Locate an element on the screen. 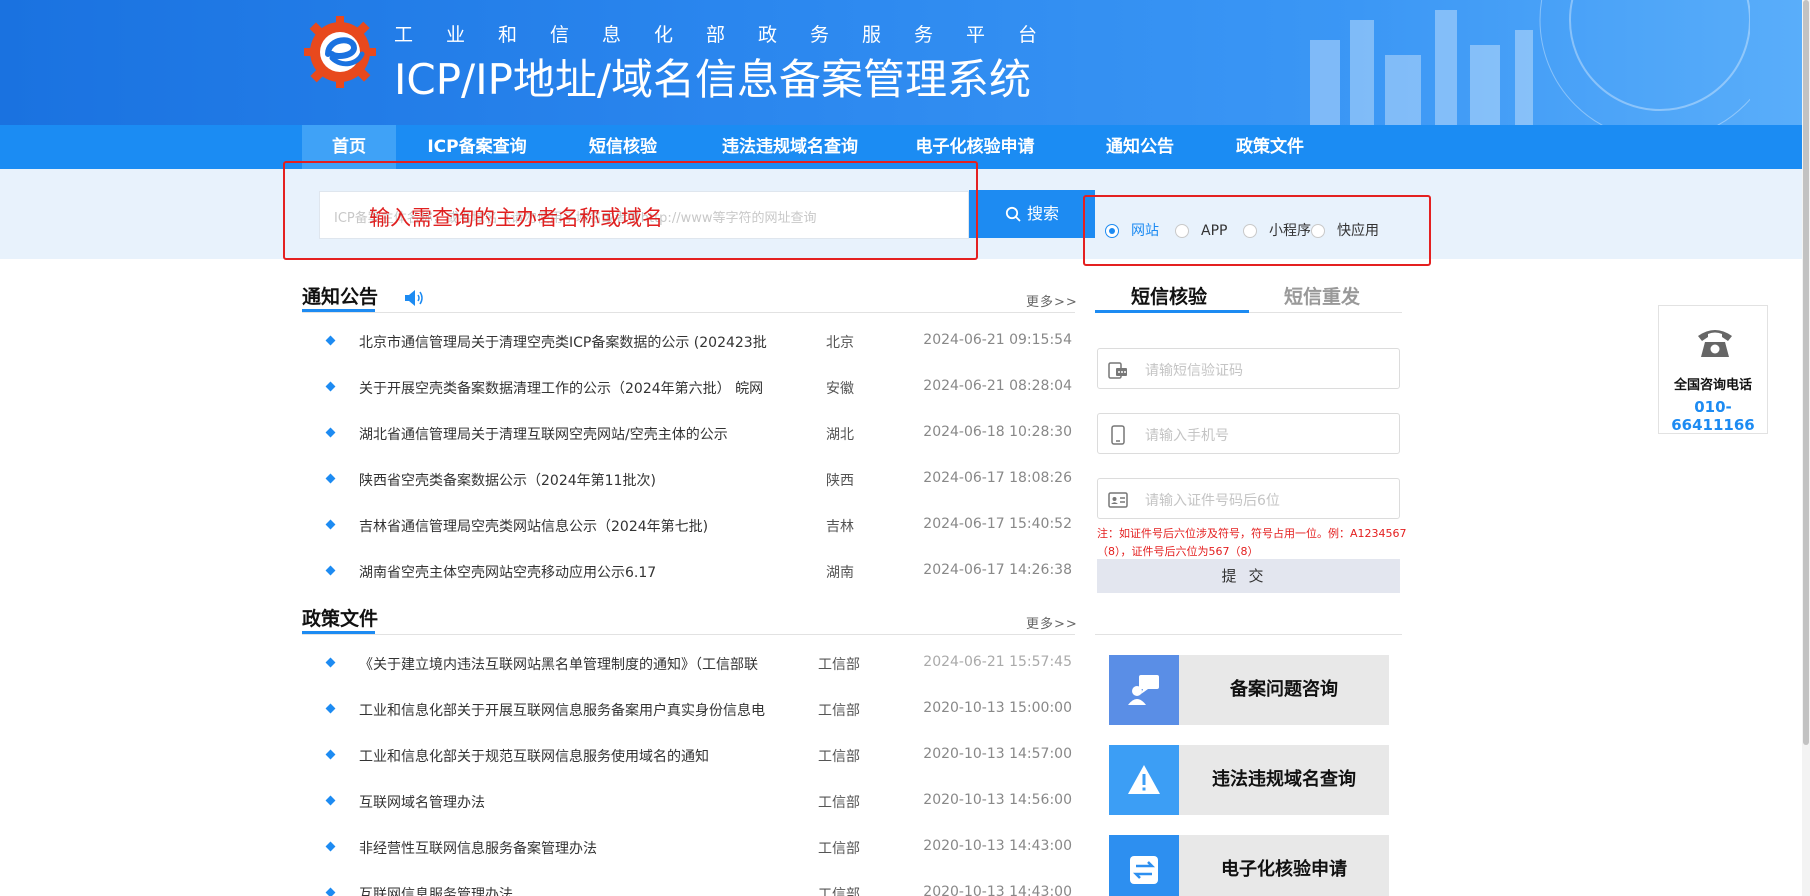 The image size is (1810, 896). radio-label: 小程序 is located at coordinates (1290, 231).